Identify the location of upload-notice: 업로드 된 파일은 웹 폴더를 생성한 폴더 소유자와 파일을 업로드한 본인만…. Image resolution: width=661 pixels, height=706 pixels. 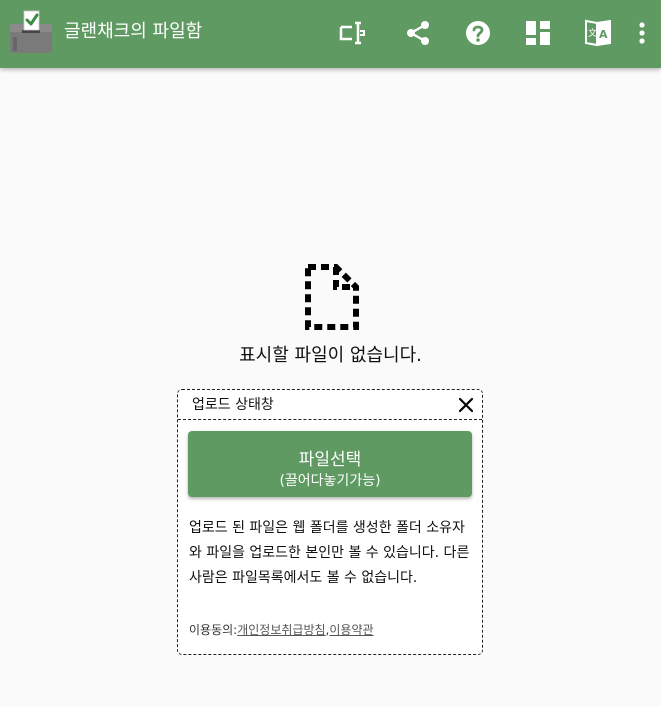
(329, 553).